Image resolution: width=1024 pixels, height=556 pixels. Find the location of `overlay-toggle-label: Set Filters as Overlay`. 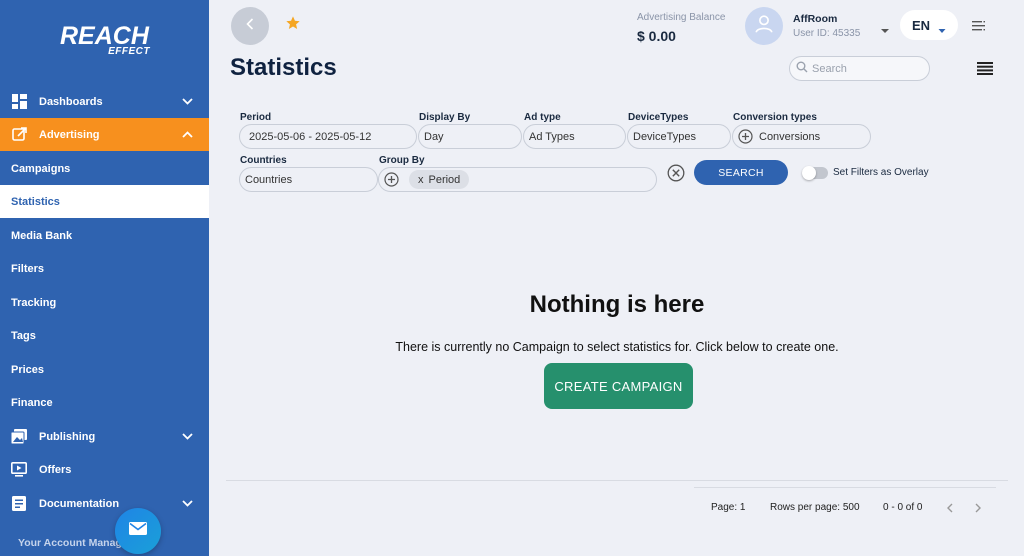

overlay-toggle-label: Set Filters as Overlay is located at coordinates (881, 172).